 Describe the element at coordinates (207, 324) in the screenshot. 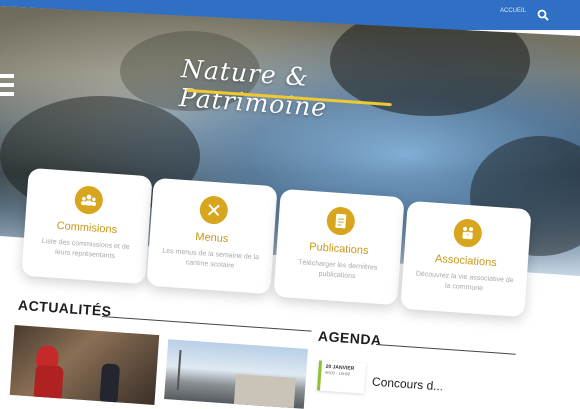

I see `news-title-divider` at that location.